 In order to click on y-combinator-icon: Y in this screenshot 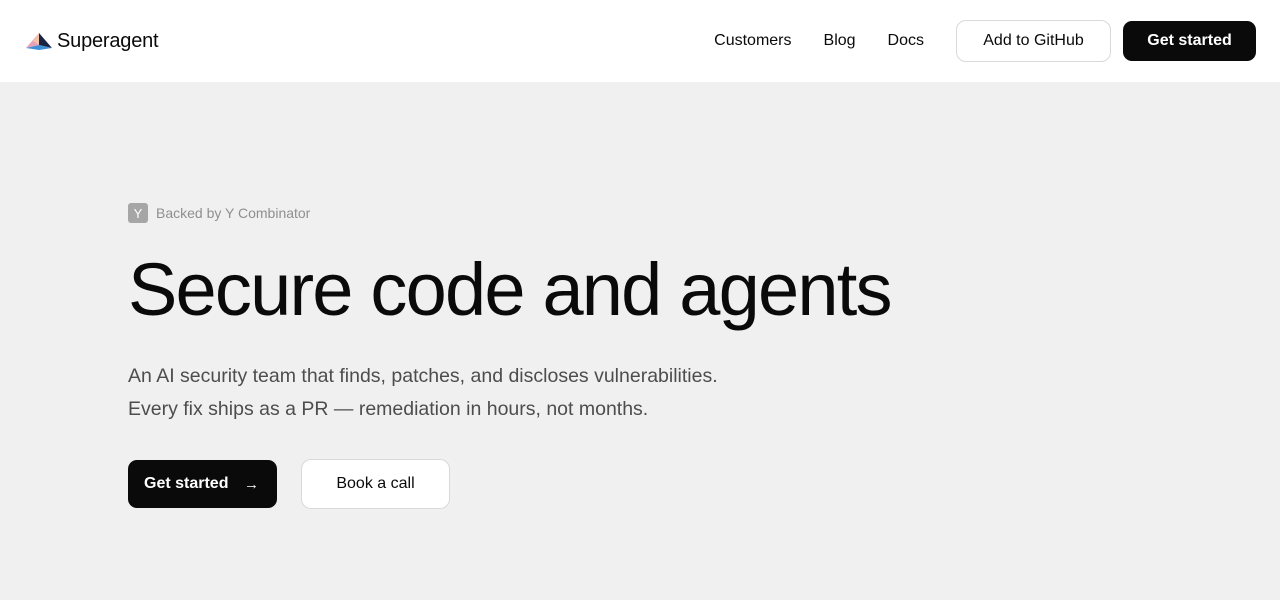, I will do `click(138, 213)`.